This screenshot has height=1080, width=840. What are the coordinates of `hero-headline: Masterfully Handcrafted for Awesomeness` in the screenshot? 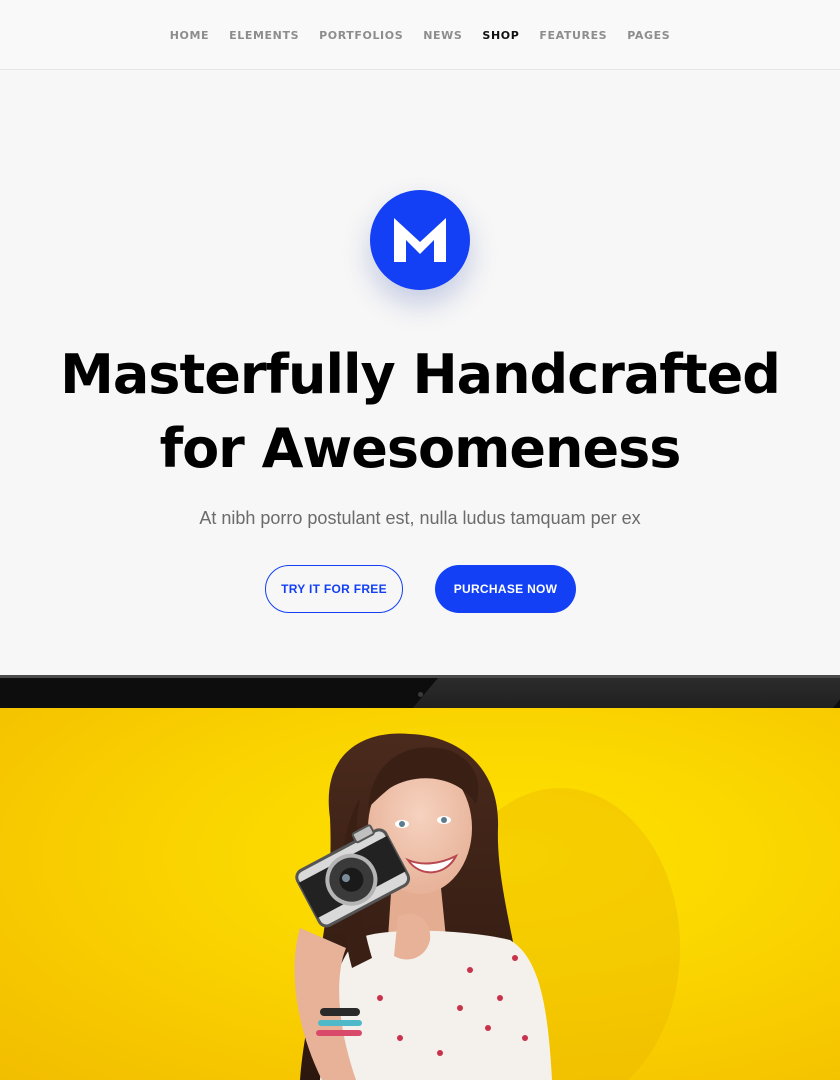 It's located at (420, 412).